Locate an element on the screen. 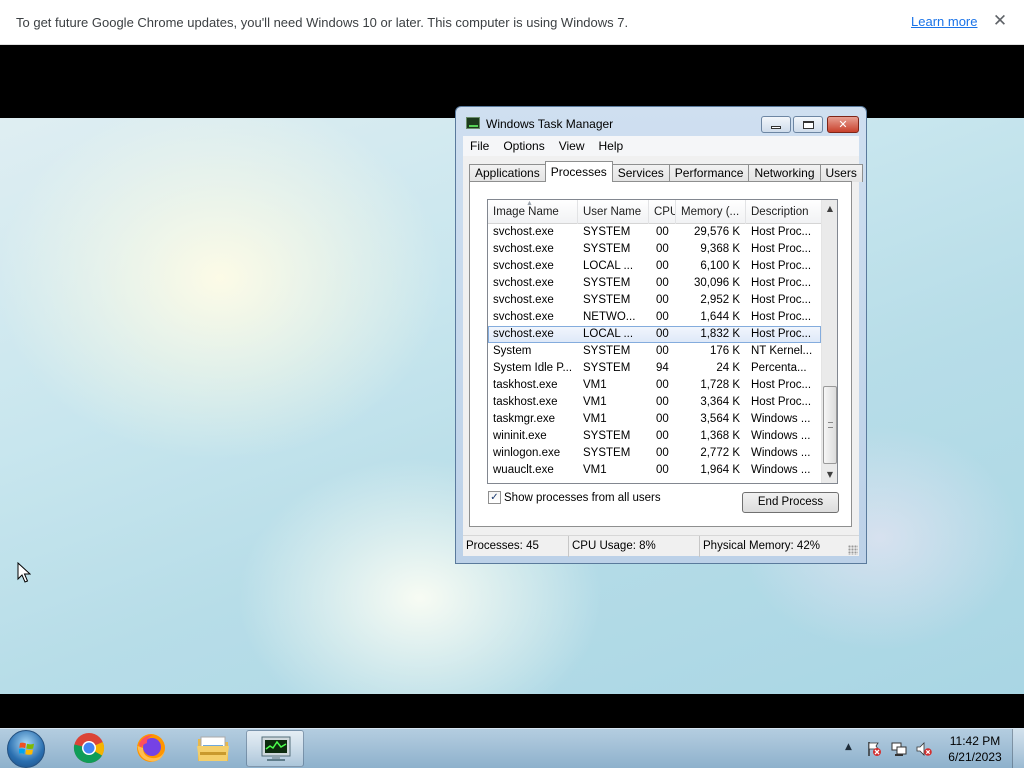  show-all-users-checkbox: ✓ Show processes from all users is located at coordinates (574, 497).